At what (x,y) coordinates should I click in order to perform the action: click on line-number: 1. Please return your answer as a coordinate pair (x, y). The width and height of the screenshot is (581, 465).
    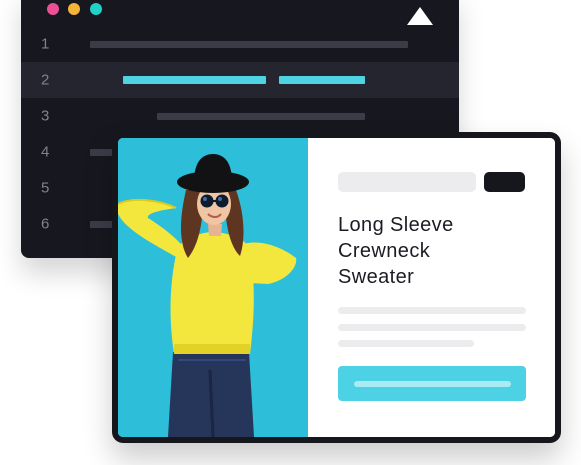
    Looking at the image, I should click on (45, 44).